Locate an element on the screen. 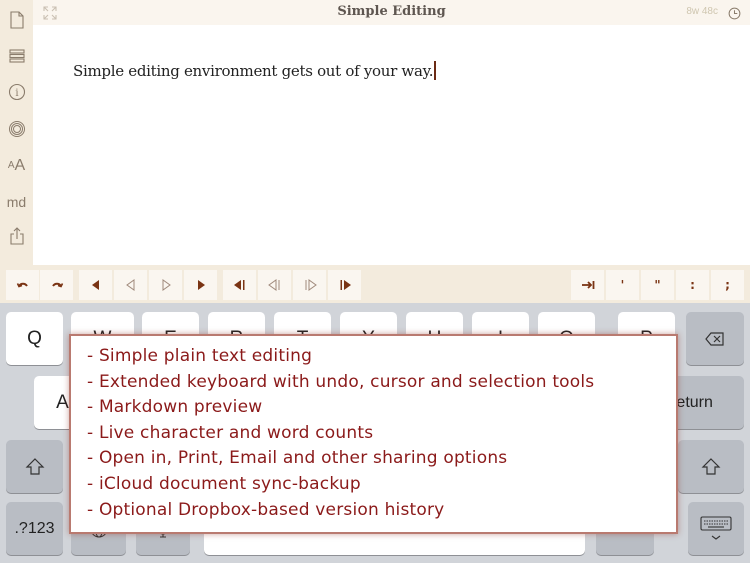  select-char-left-button is located at coordinates (95, 285).